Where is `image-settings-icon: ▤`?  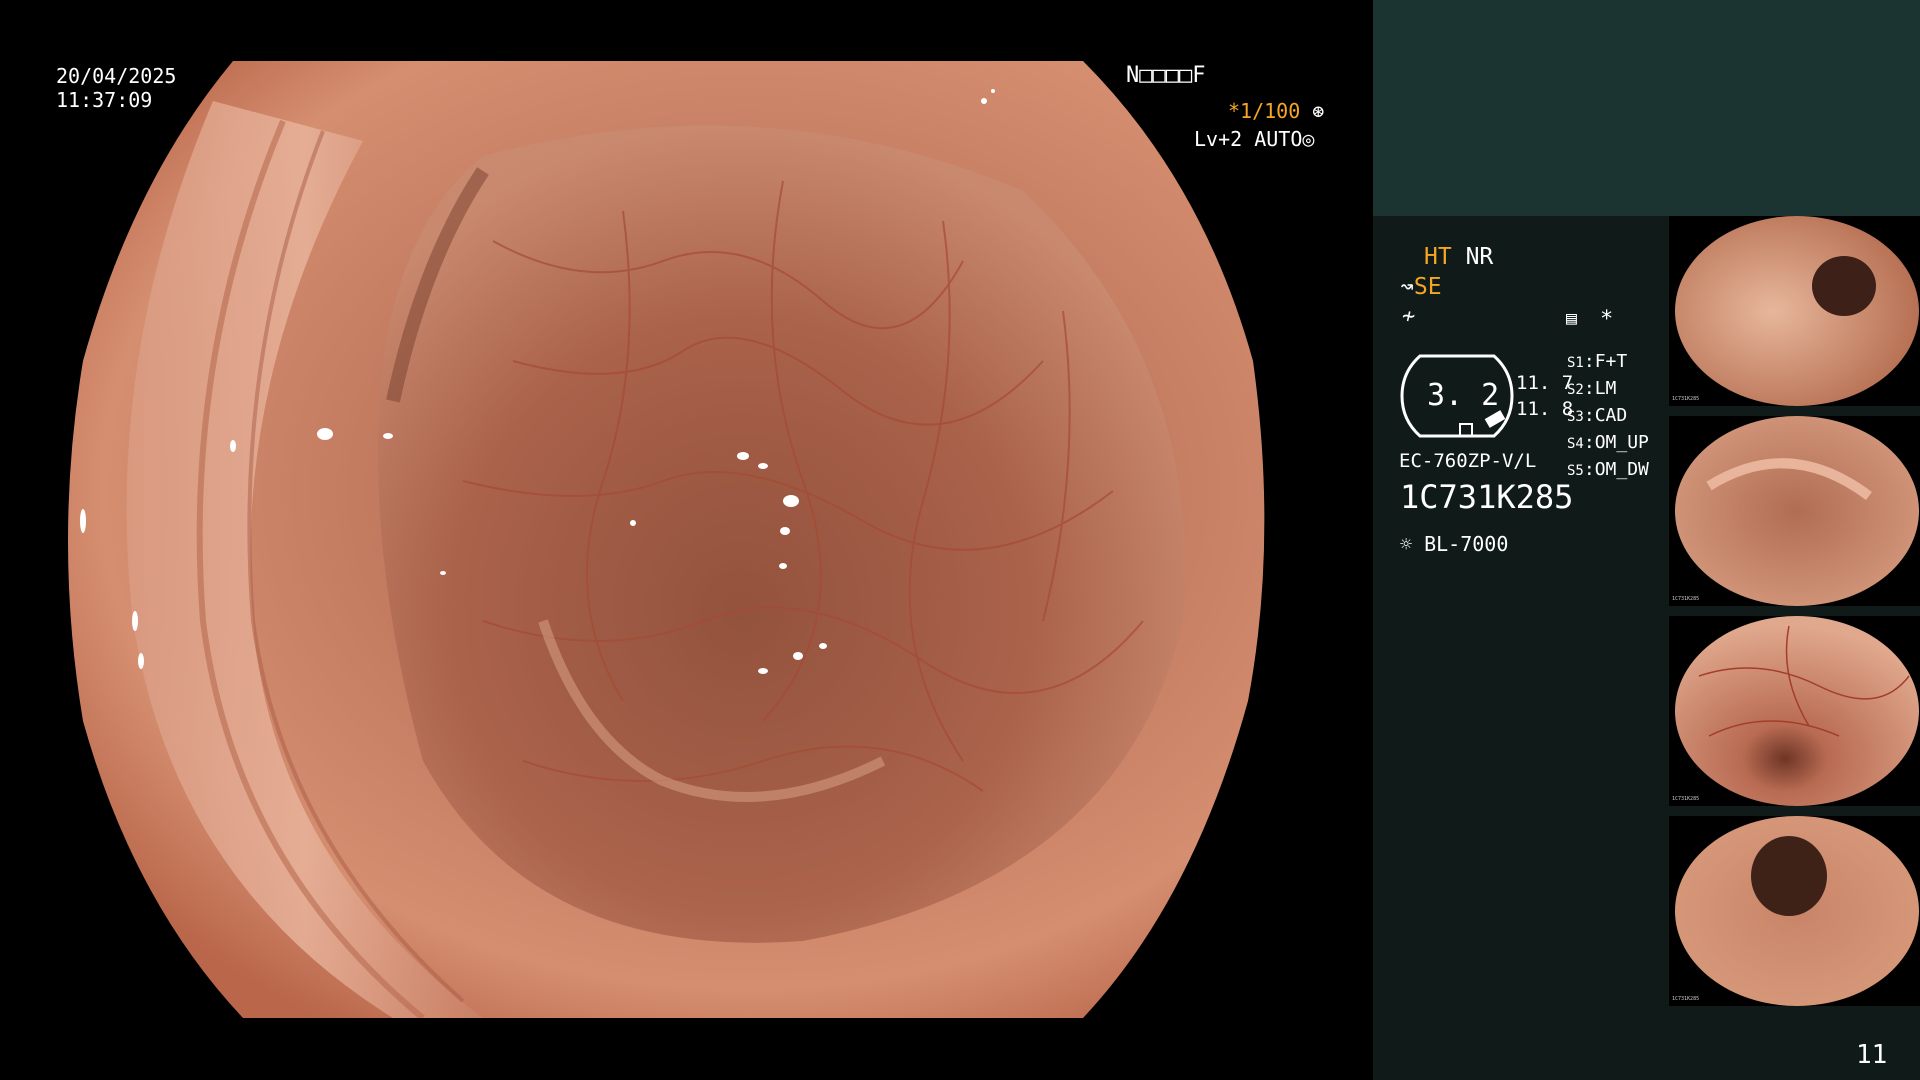
image-settings-icon: ▤ is located at coordinates (1571, 318).